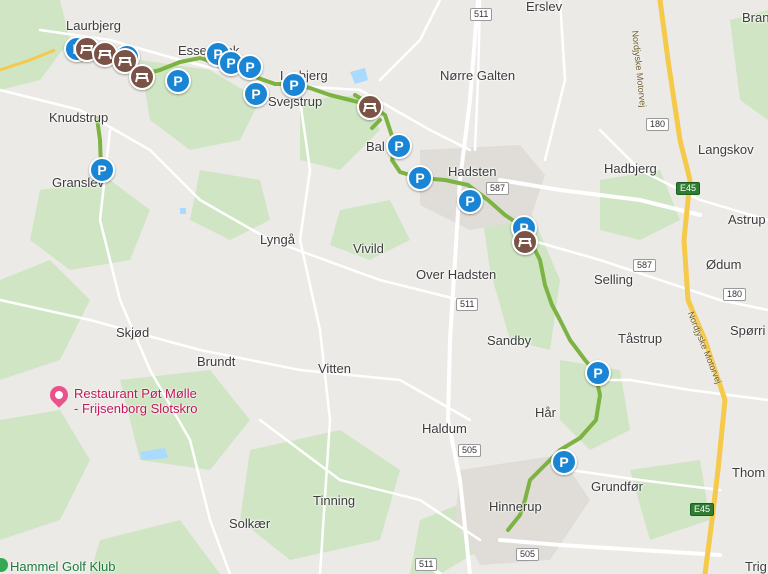 This screenshot has height=574, width=768. What do you see at coordinates (277, 239) in the screenshot?
I see `place-lynga: Lyngå` at bounding box center [277, 239].